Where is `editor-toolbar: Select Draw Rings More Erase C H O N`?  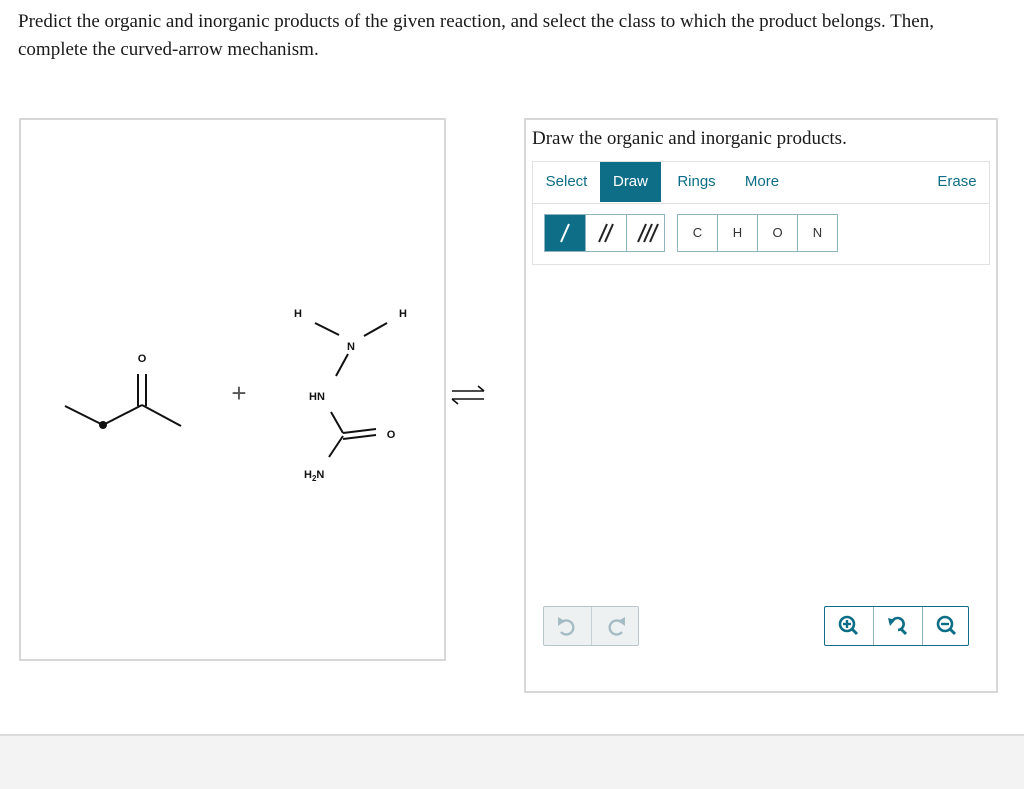 editor-toolbar: Select Draw Rings More Erase C H O N is located at coordinates (761, 213).